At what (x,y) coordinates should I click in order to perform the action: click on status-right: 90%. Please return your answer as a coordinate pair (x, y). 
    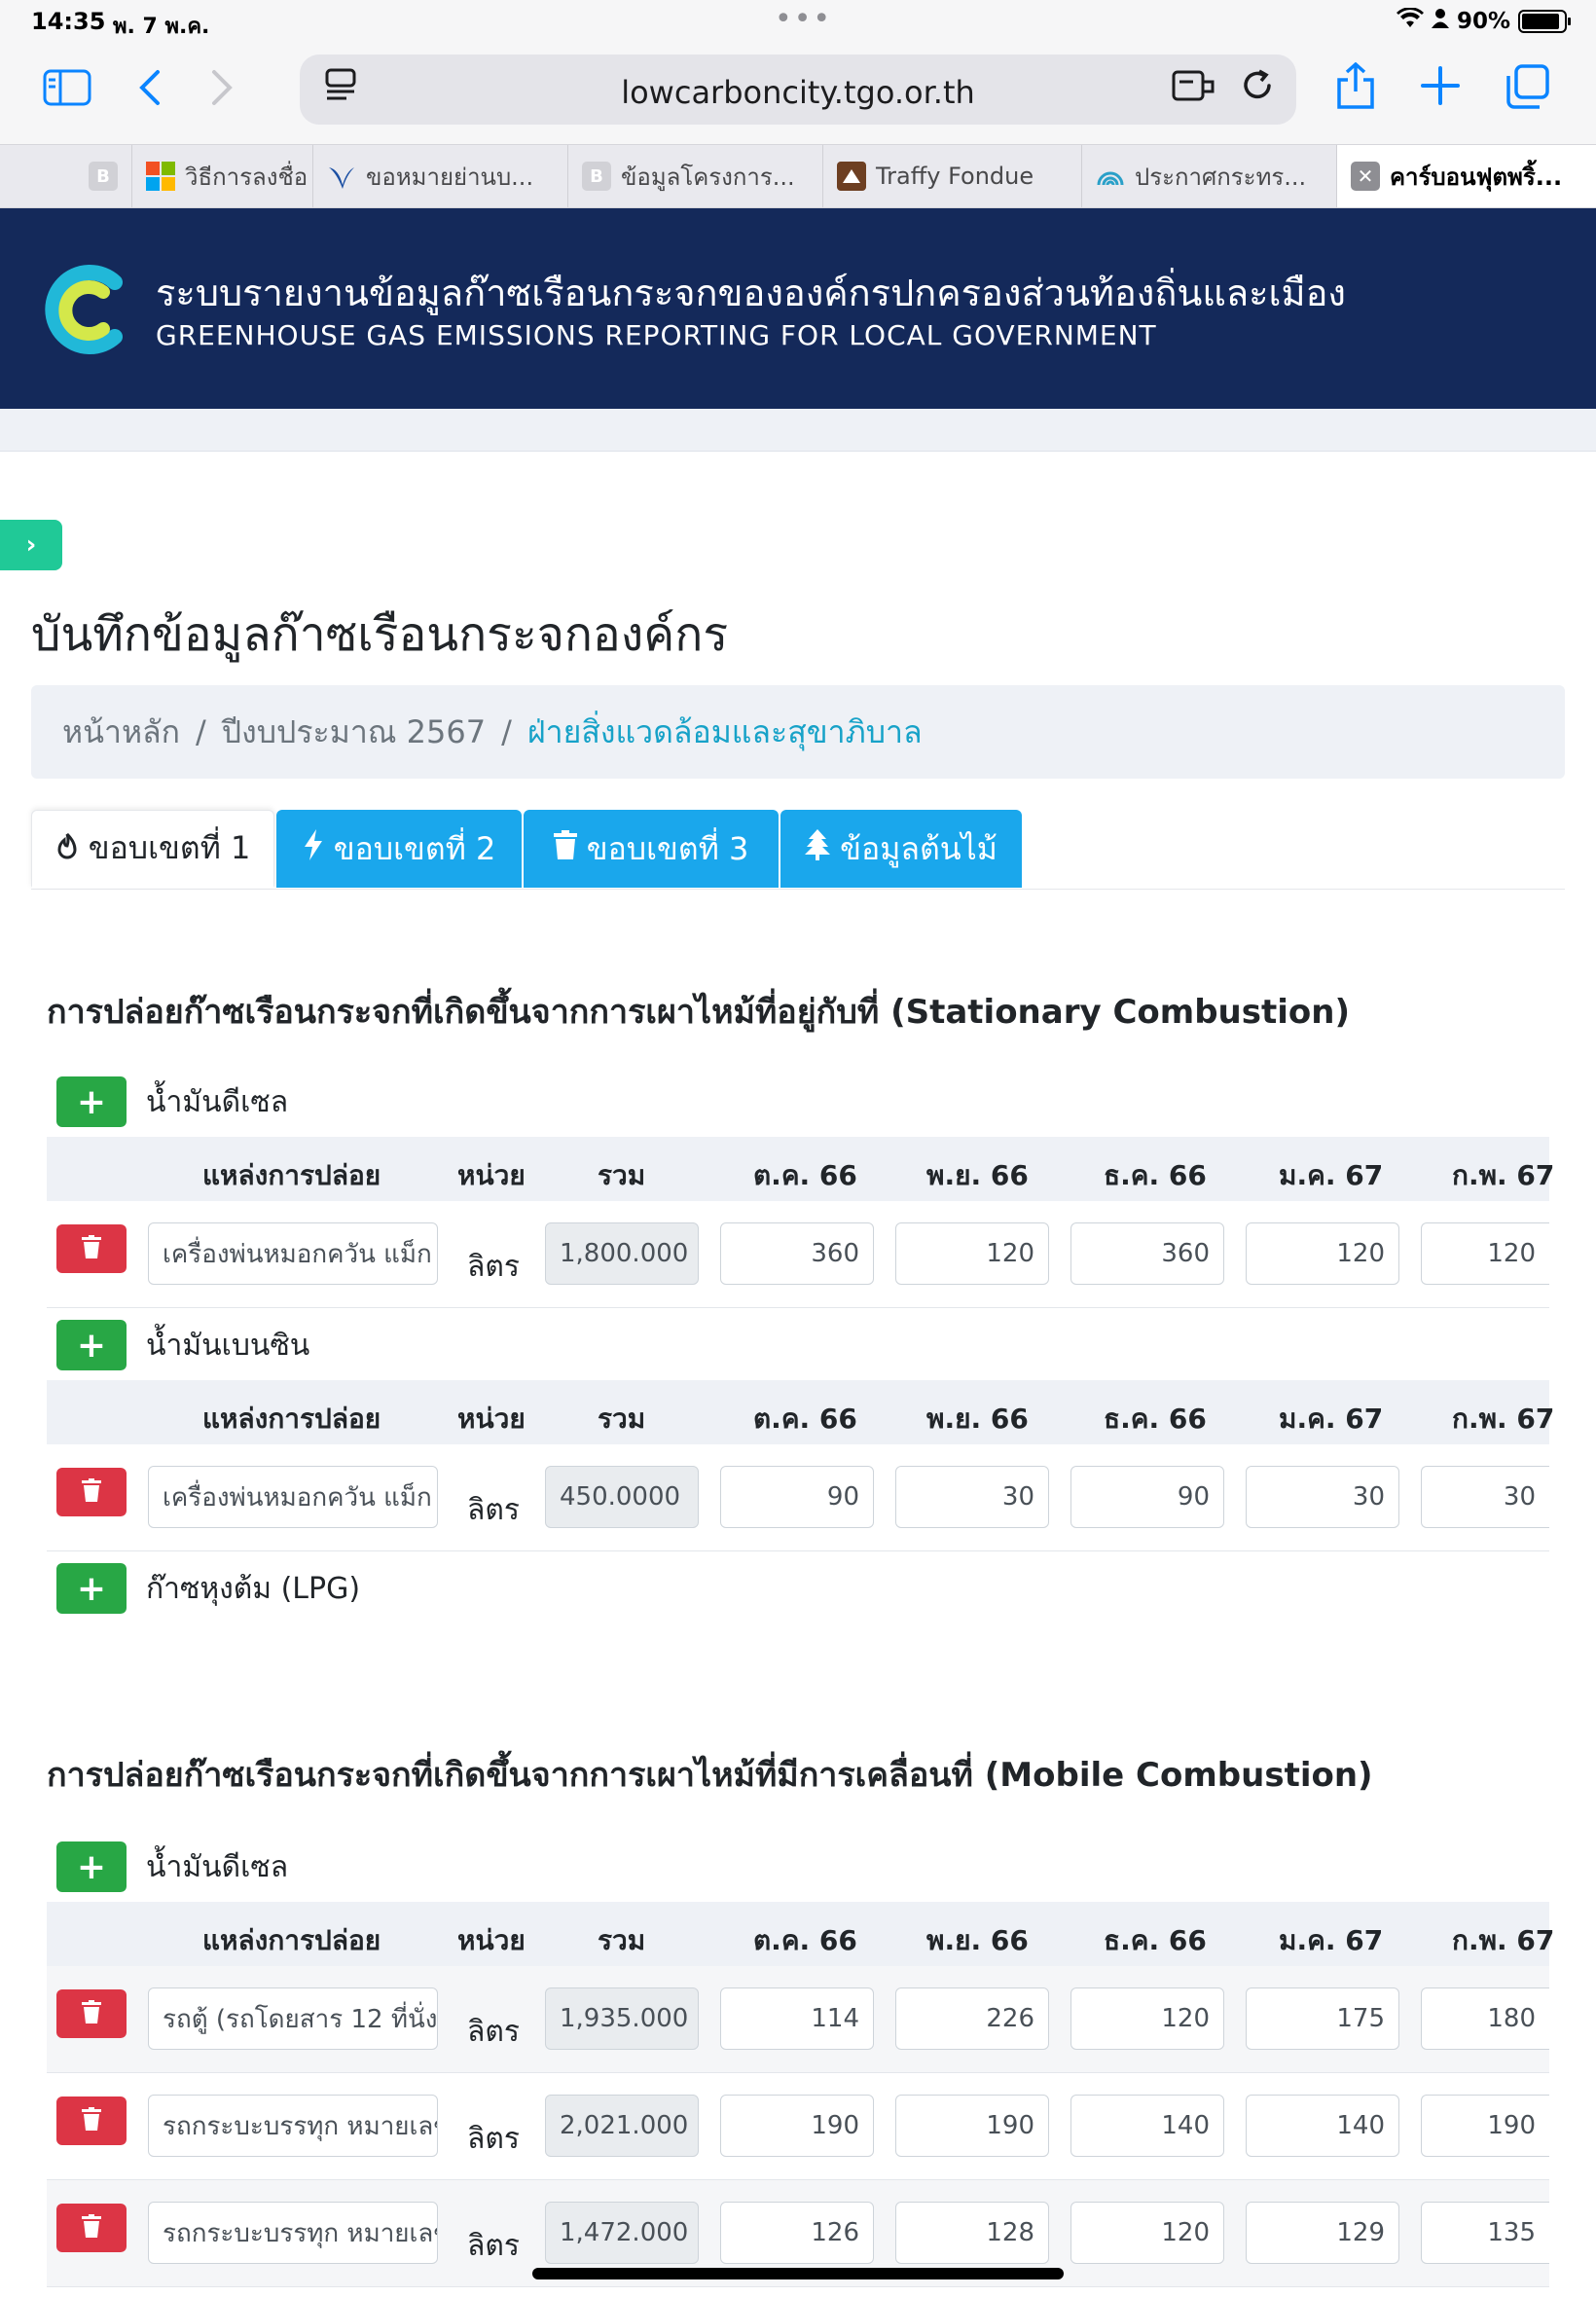
    Looking at the image, I should click on (1483, 21).